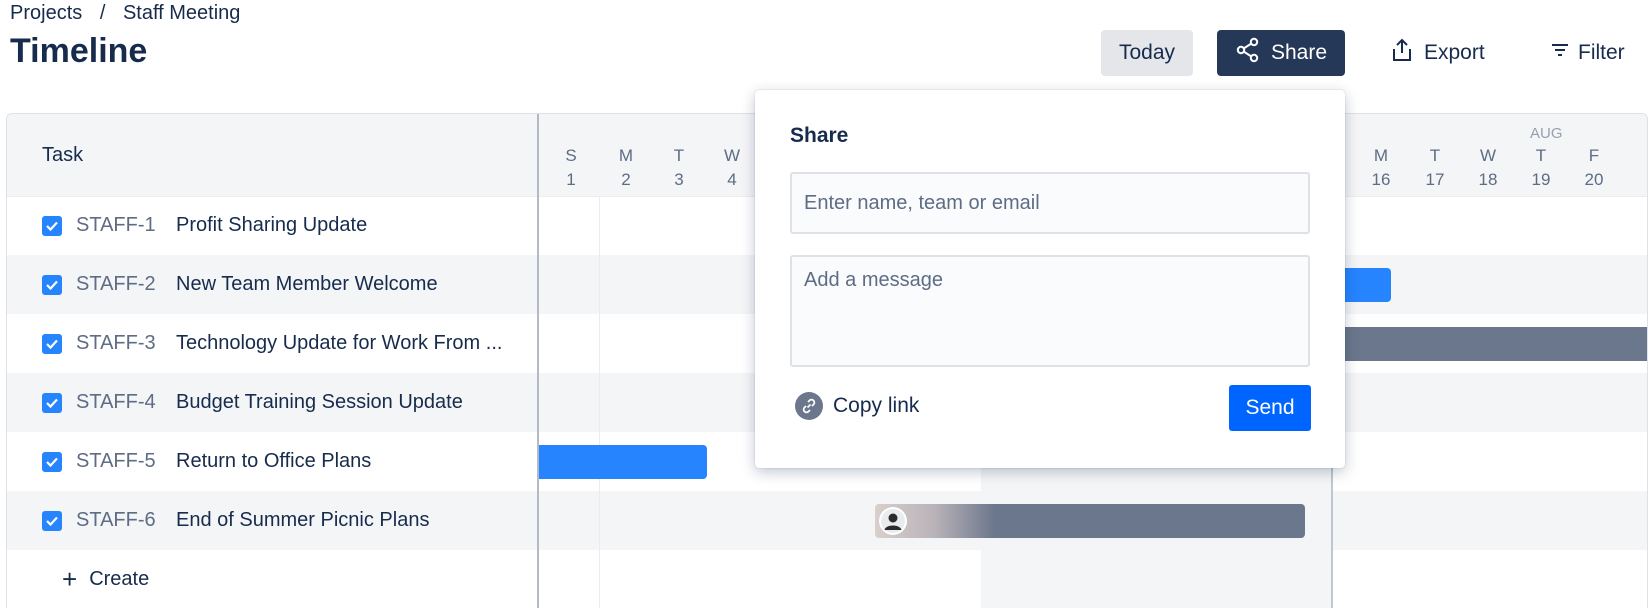 The width and height of the screenshot is (1650, 608). Describe the element at coordinates (1299, 52) in the screenshot. I see `share-button-label: Share` at that location.